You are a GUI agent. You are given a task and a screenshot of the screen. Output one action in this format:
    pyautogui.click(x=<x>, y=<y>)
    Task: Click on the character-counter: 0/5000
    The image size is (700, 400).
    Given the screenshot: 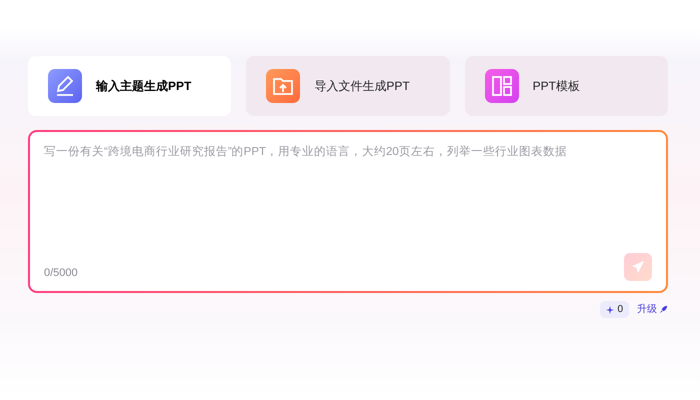 What is the action you would take?
    pyautogui.click(x=61, y=273)
    